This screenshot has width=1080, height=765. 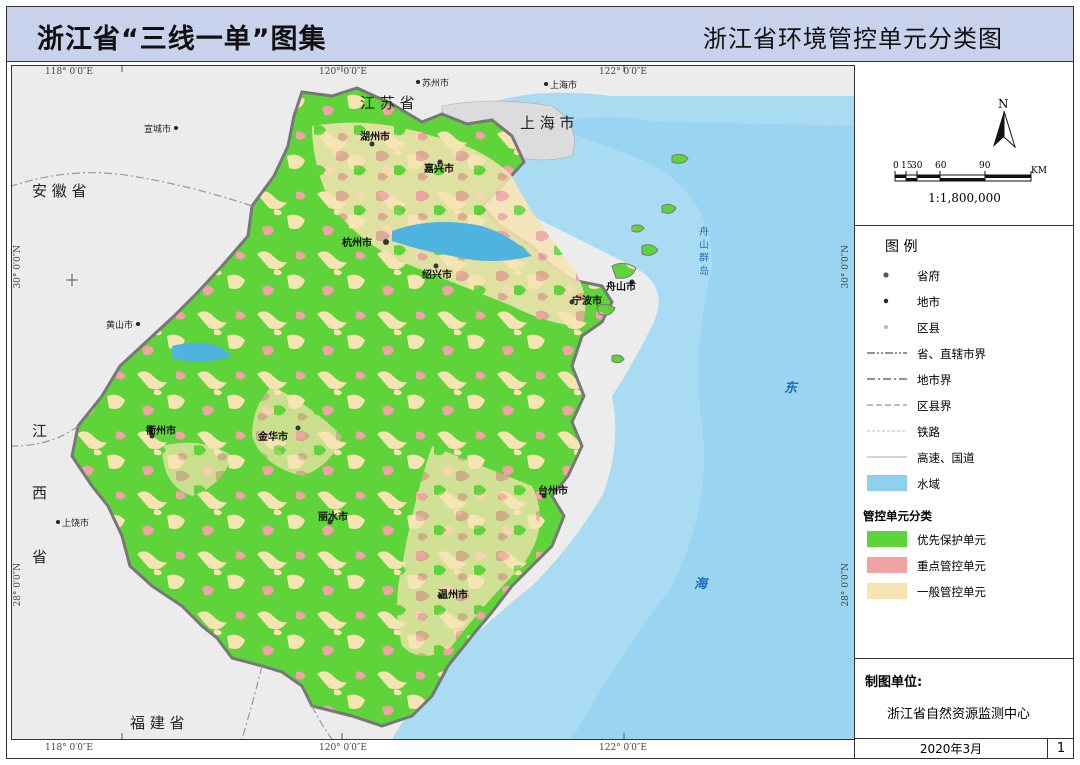 What do you see at coordinates (157, 723) in the screenshot?
I see `province-label-fujian: 福 建 省` at bounding box center [157, 723].